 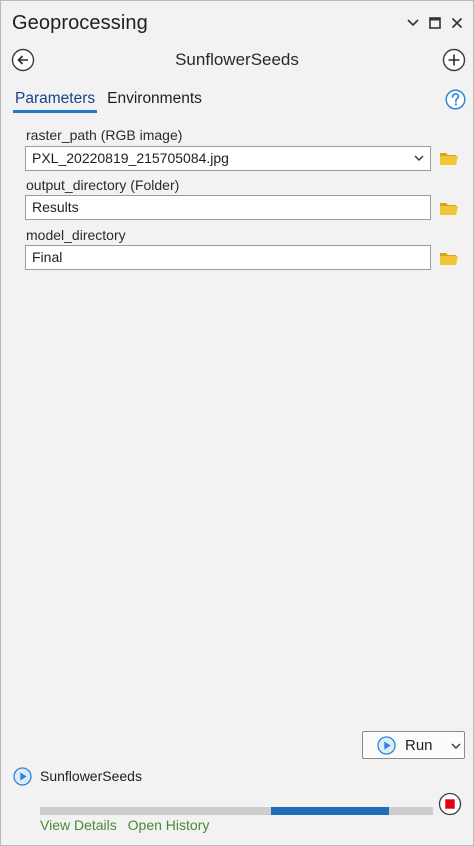 What do you see at coordinates (55, 207) in the screenshot?
I see `output-directory-value: Results` at bounding box center [55, 207].